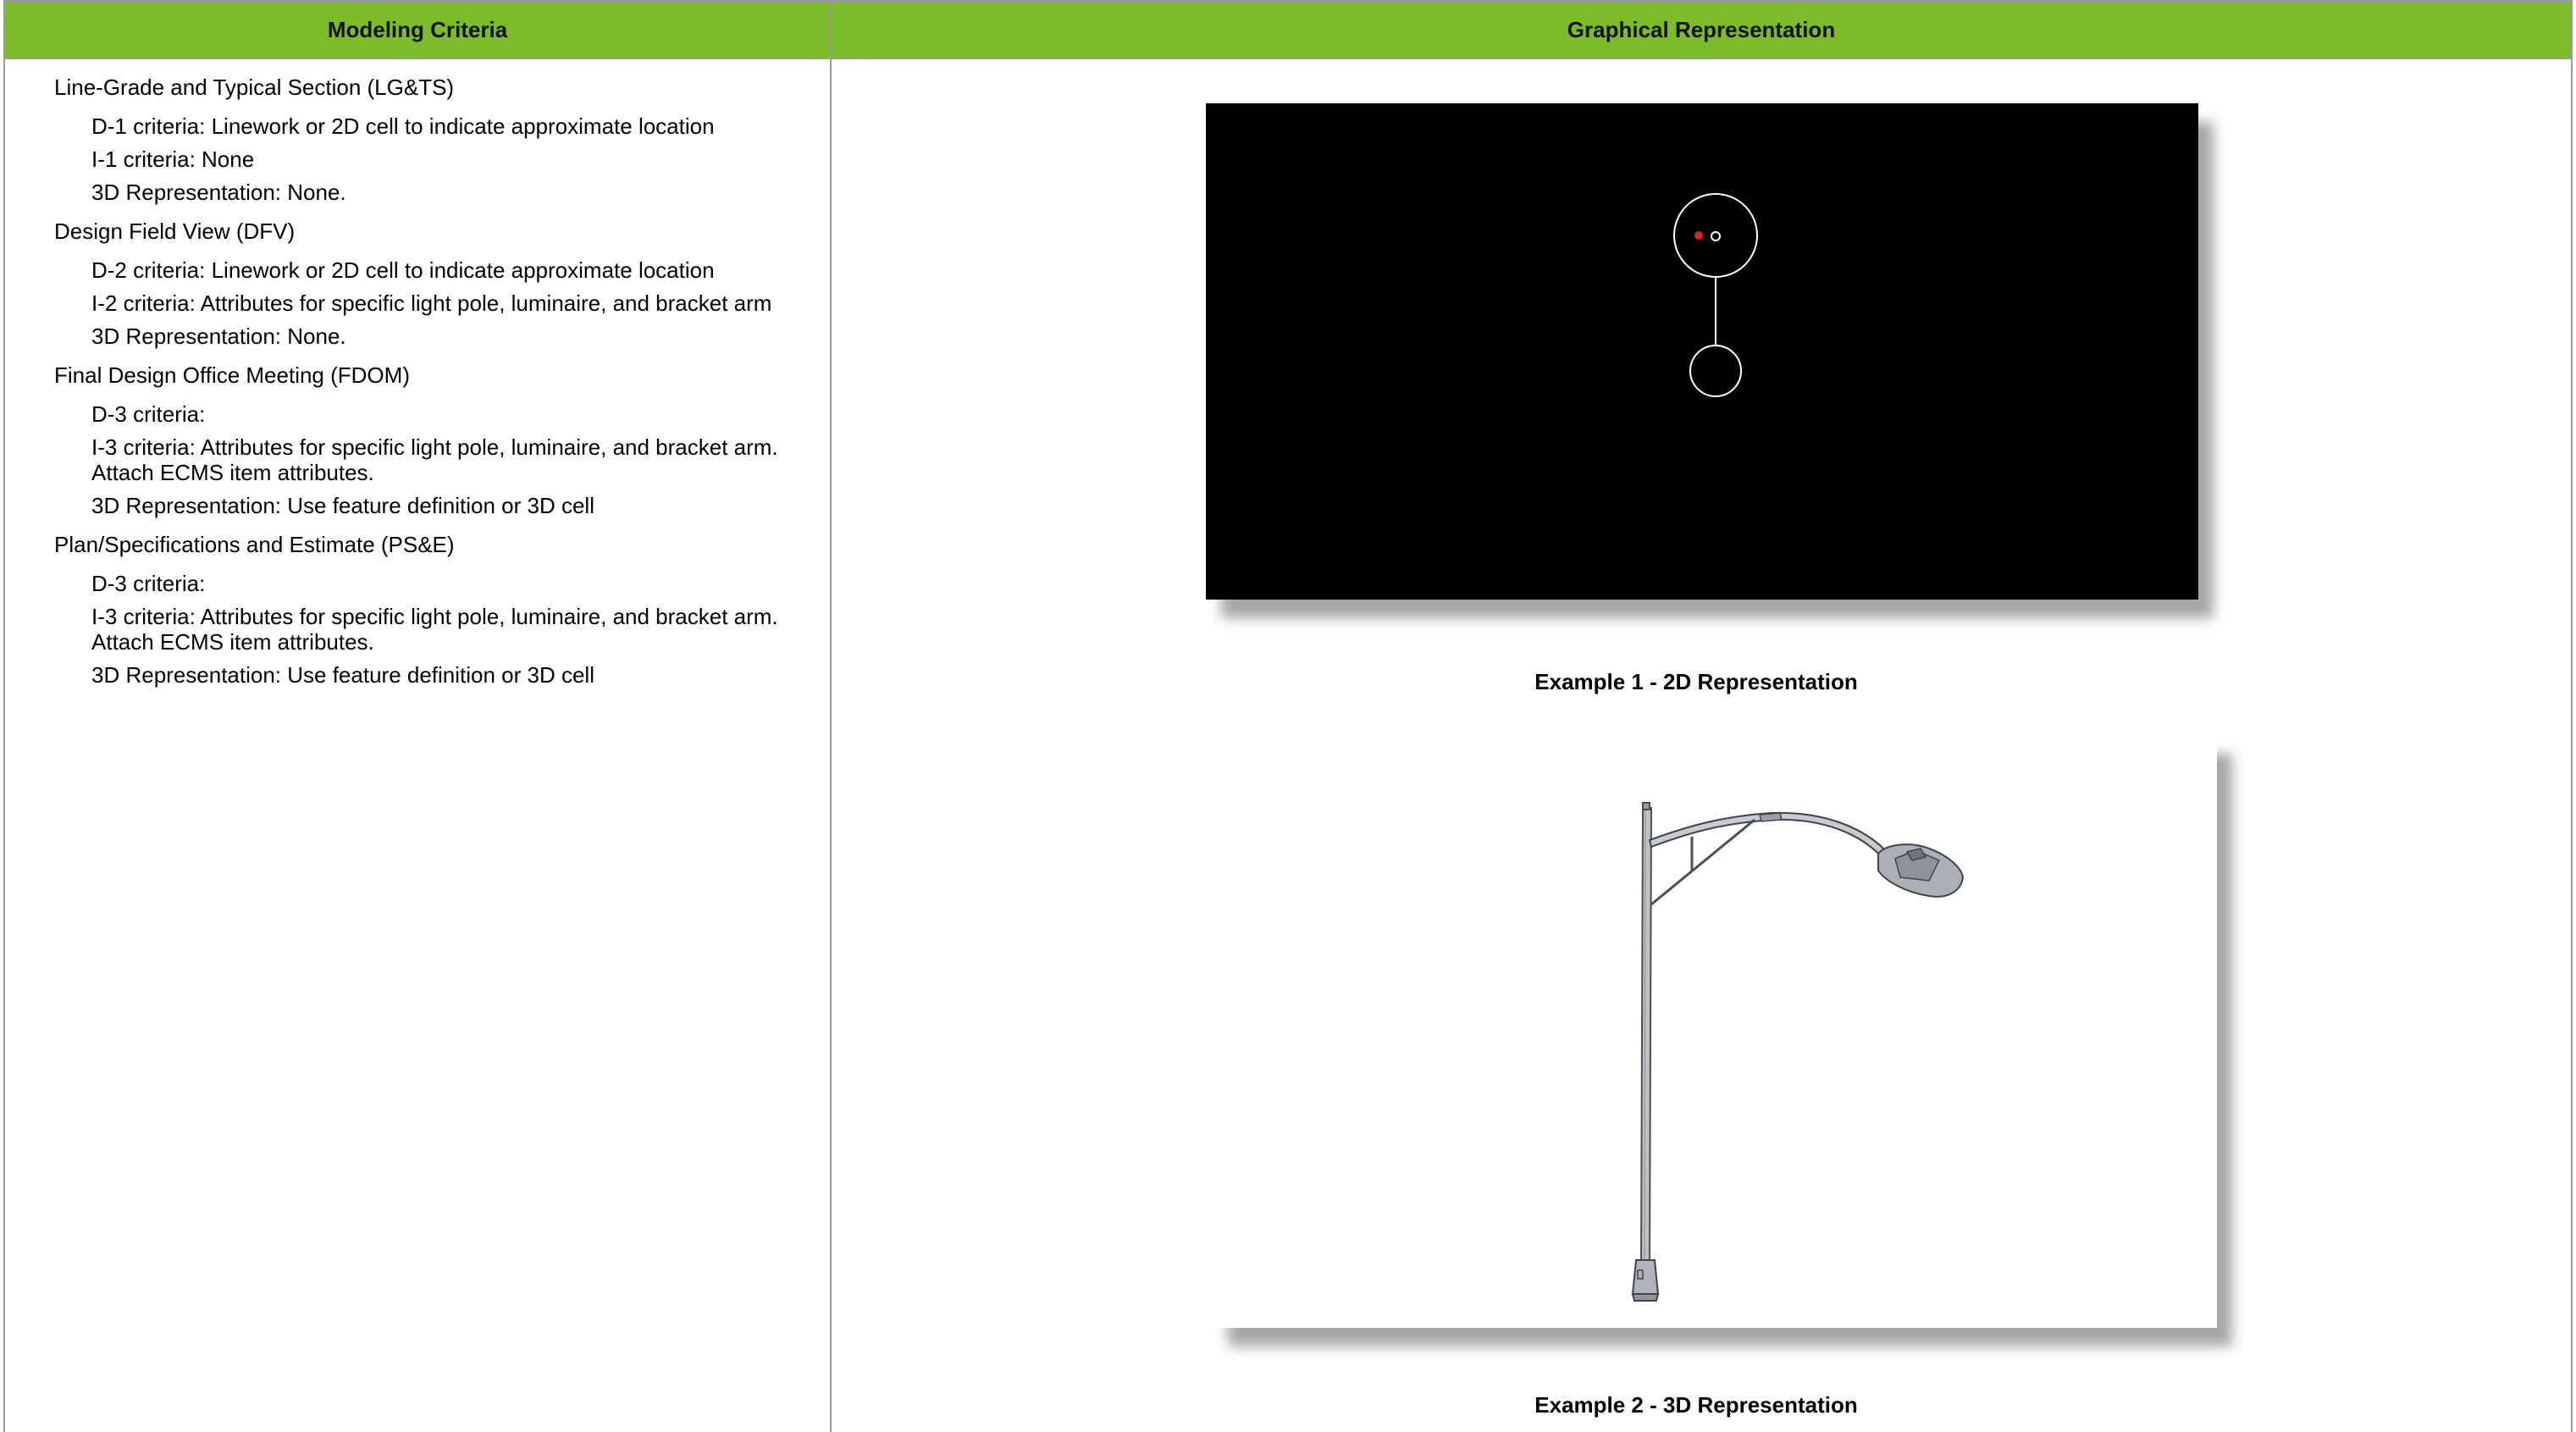 The height and width of the screenshot is (1432, 2576). What do you see at coordinates (1698, 235) in the screenshot?
I see `red-point` at bounding box center [1698, 235].